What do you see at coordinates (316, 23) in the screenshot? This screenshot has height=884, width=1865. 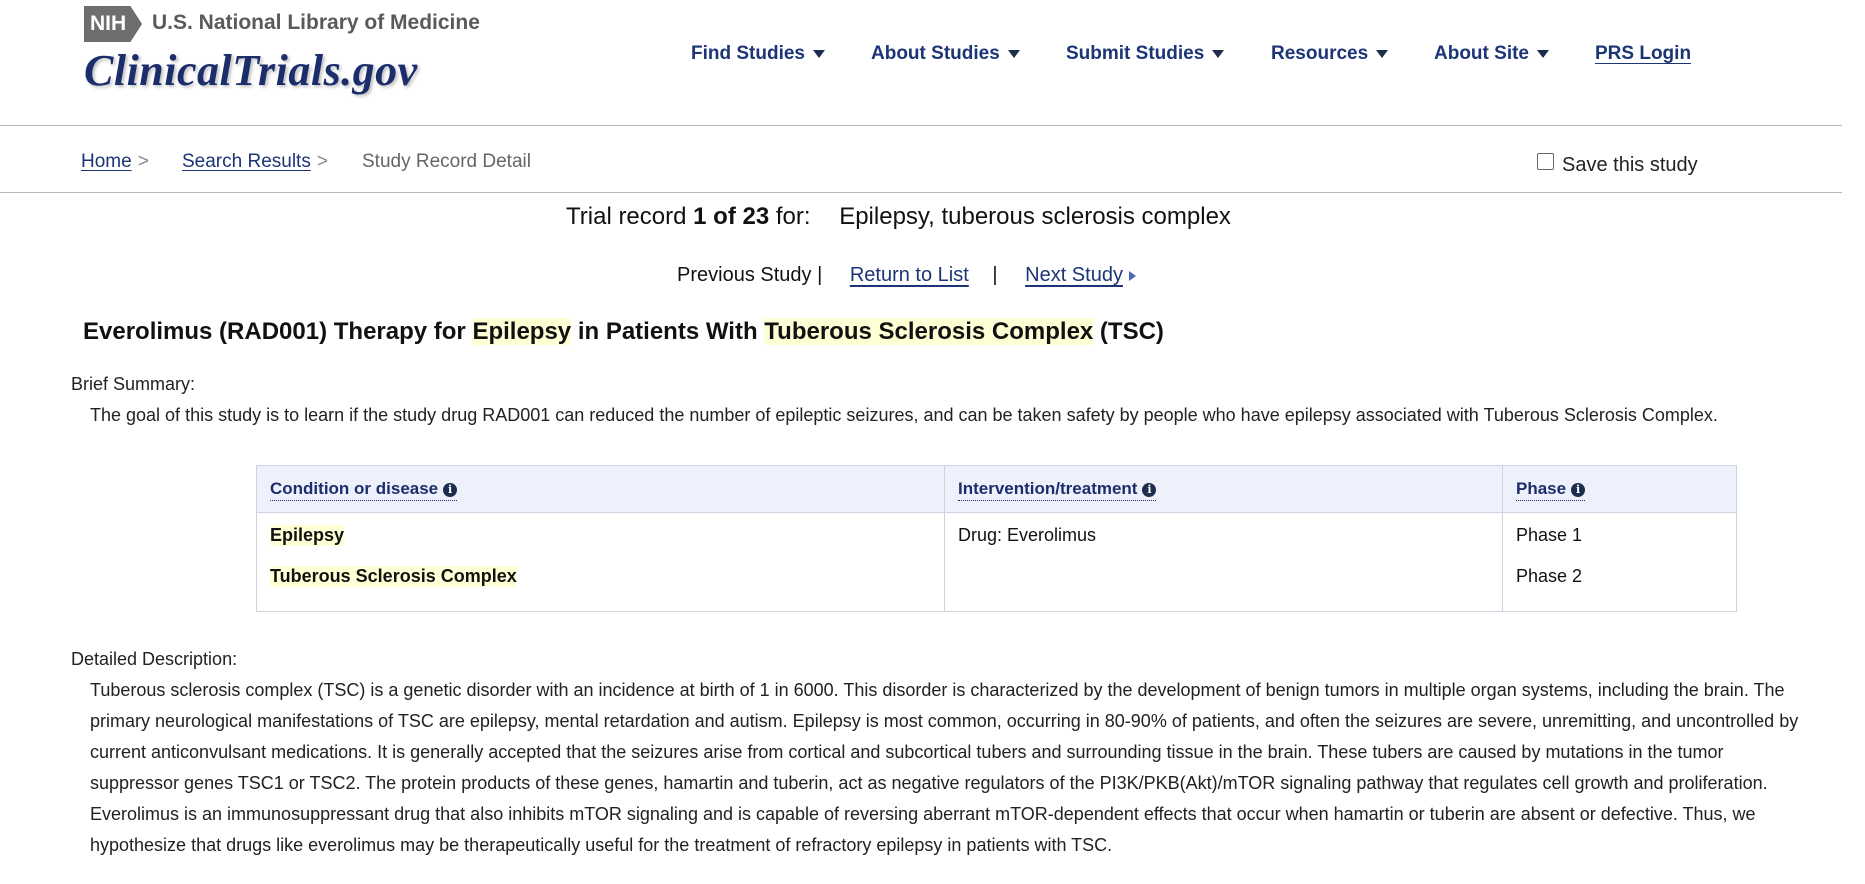 I see `nlm-name: U.S. National Library of Medicine` at bounding box center [316, 23].